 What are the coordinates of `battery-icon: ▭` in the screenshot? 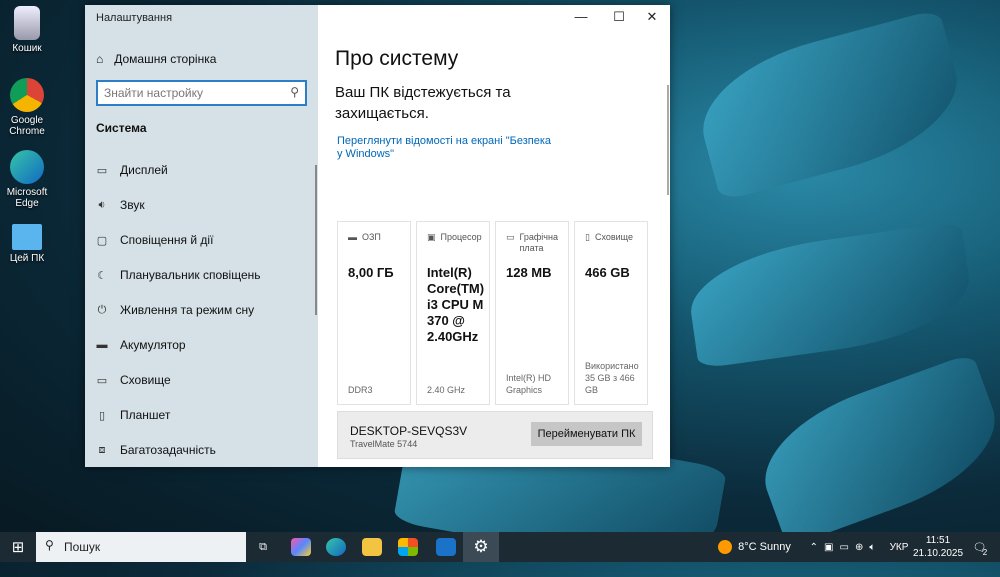 It's located at (844, 547).